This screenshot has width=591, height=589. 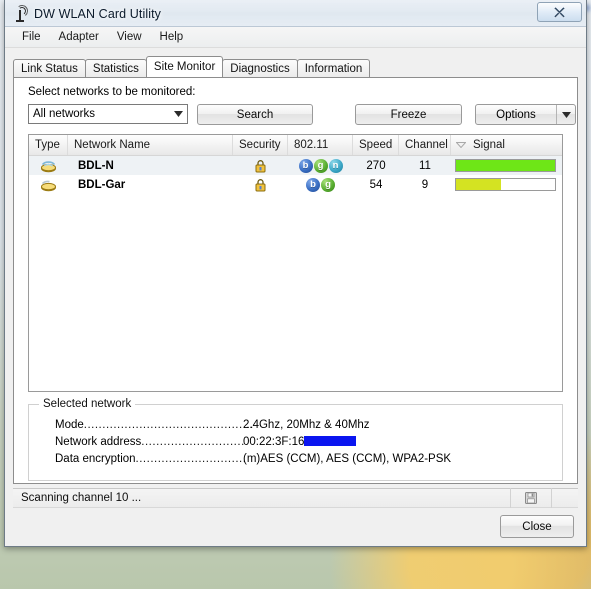 What do you see at coordinates (333, 68) in the screenshot?
I see `tab-information: Information` at bounding box center [333, 68].